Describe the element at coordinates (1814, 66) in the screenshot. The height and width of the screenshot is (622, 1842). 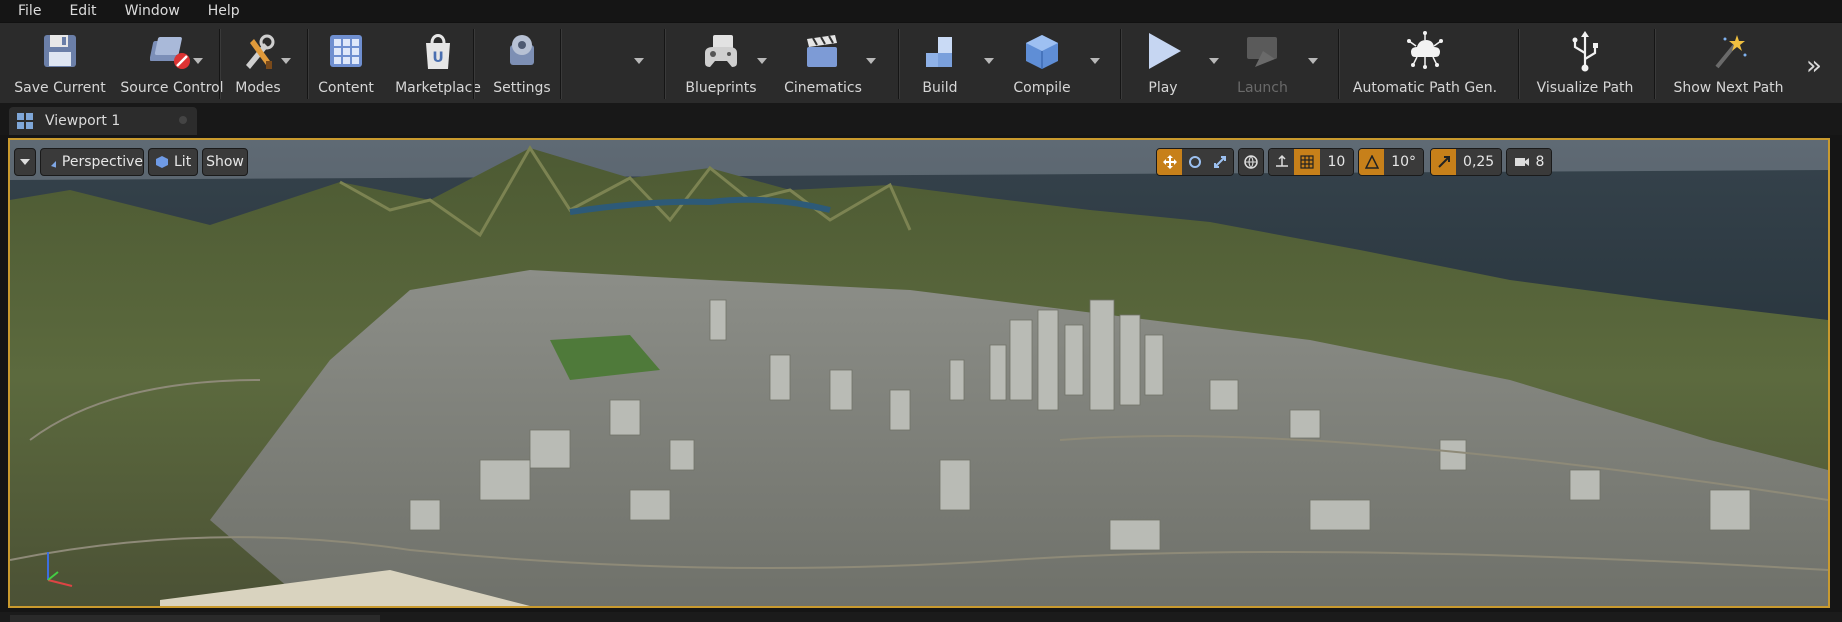
I see `toolbar-overflow-button: »` at that location.